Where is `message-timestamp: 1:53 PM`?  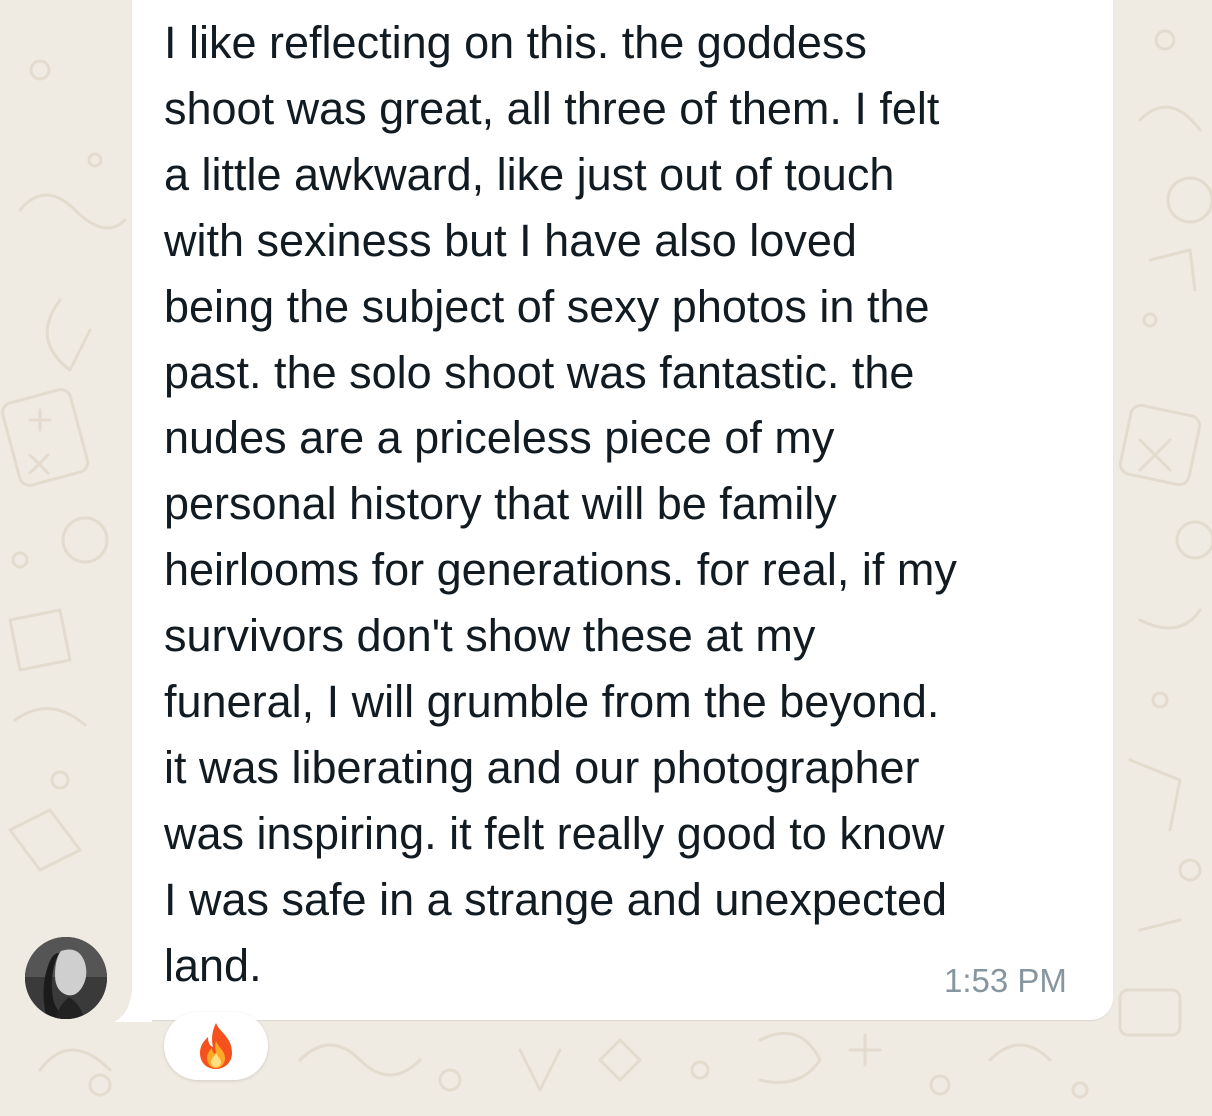 message-timestamp: 1:53 PM is located at coordinates (1005, 980).